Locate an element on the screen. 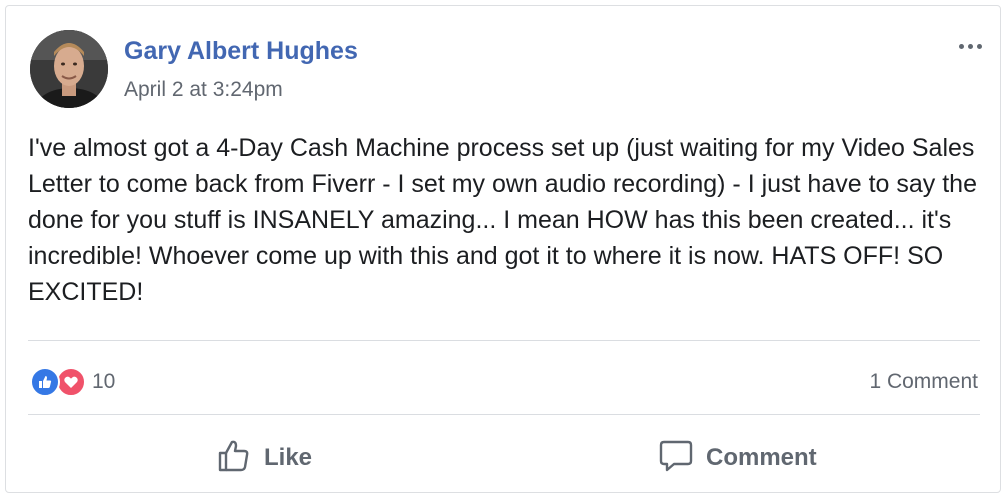 The height and width of the screenshot is (500, 1008). like-button: Like is located at coordinates (264, 458).